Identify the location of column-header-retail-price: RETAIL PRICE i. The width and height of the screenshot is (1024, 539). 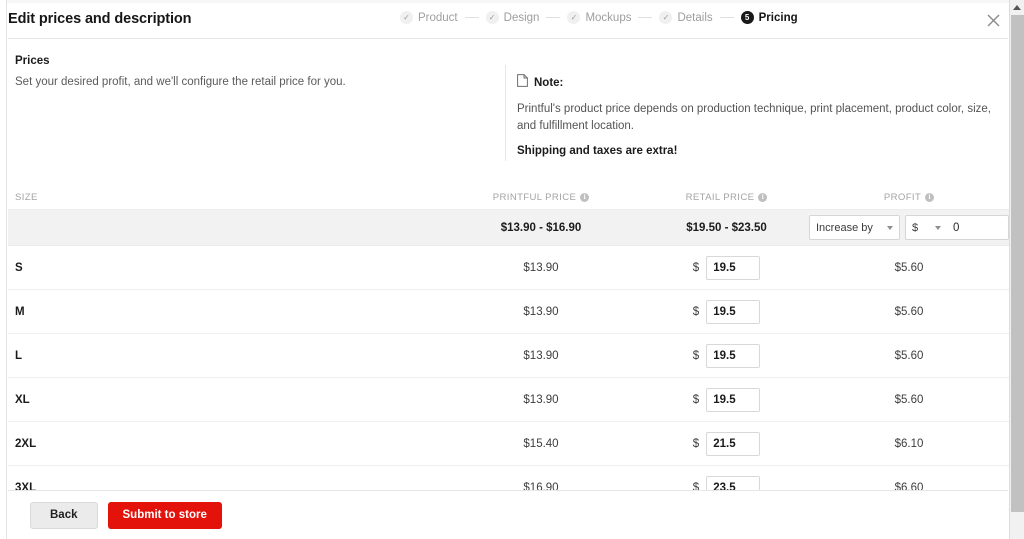
(726, 197).